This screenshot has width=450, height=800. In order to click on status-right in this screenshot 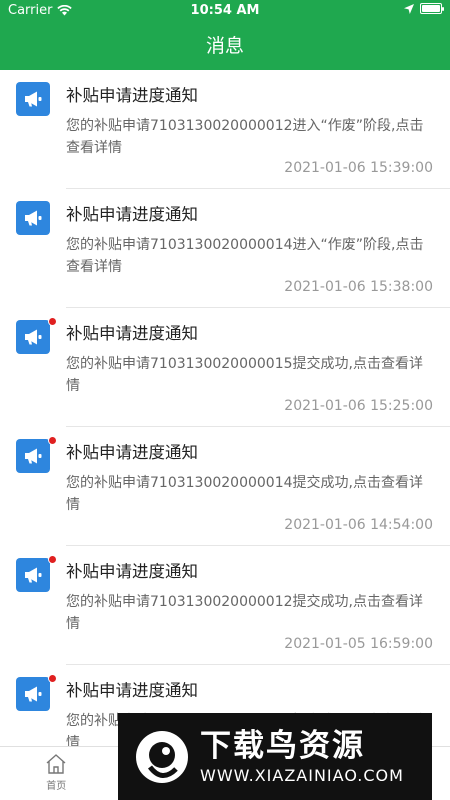, I will do `click(424, 8)`.